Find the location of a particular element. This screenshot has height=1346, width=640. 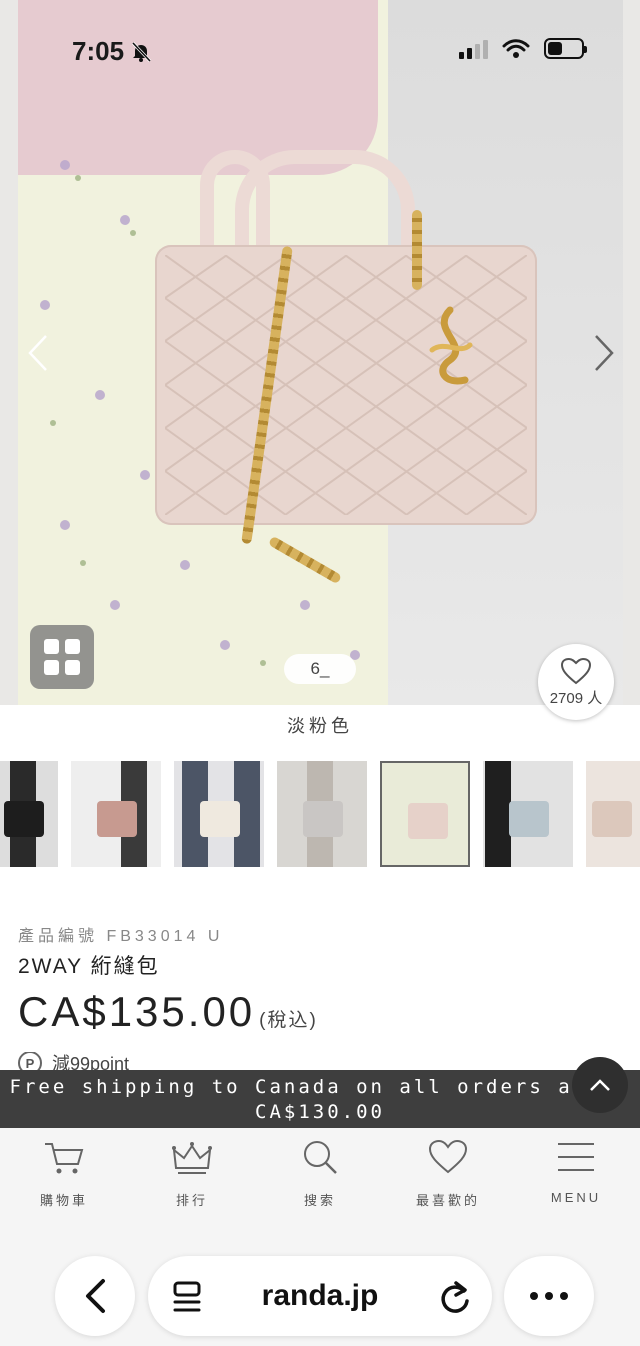

nav-search: 搜索 is located at coordinates (320, 1178).